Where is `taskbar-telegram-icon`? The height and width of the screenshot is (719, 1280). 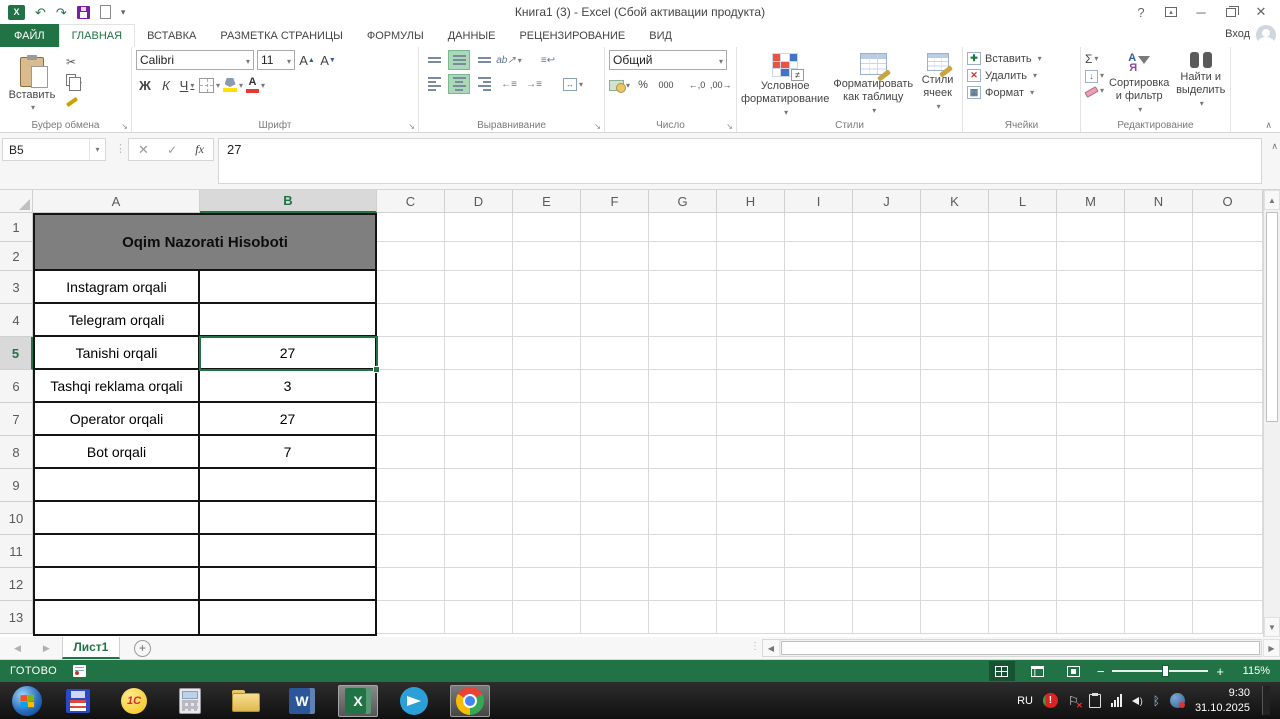
taskbar-telegram-icon is located at coordinates (414, 701).